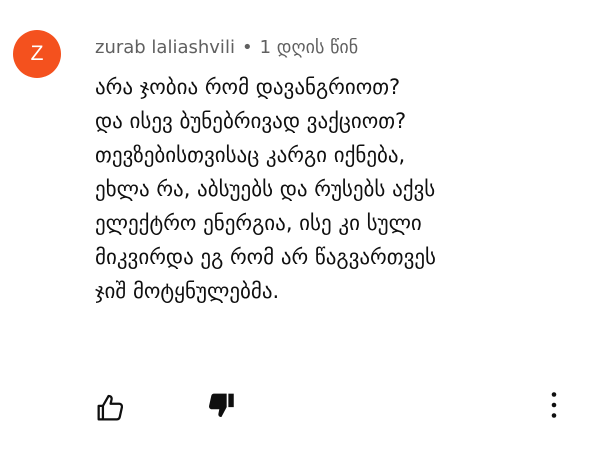 The image size is (590, 466). What do you see at coordinates (258, 223) in the screenshot?
I see `comment-line: ელექტრო ენერგია, ისე კი სული` at bounding box center [258, 223].